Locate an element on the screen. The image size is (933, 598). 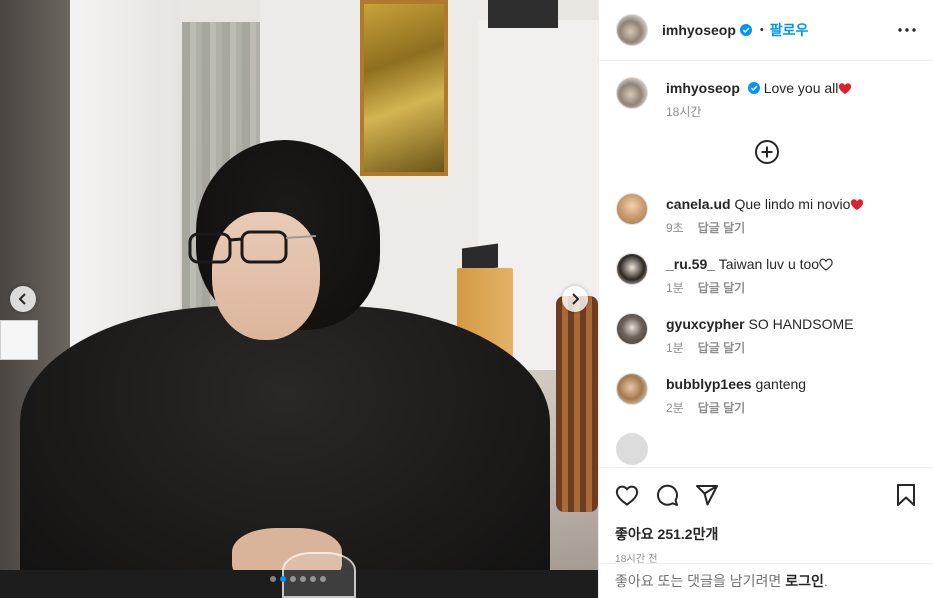
photo-glass is located at coordinates (319, 575).